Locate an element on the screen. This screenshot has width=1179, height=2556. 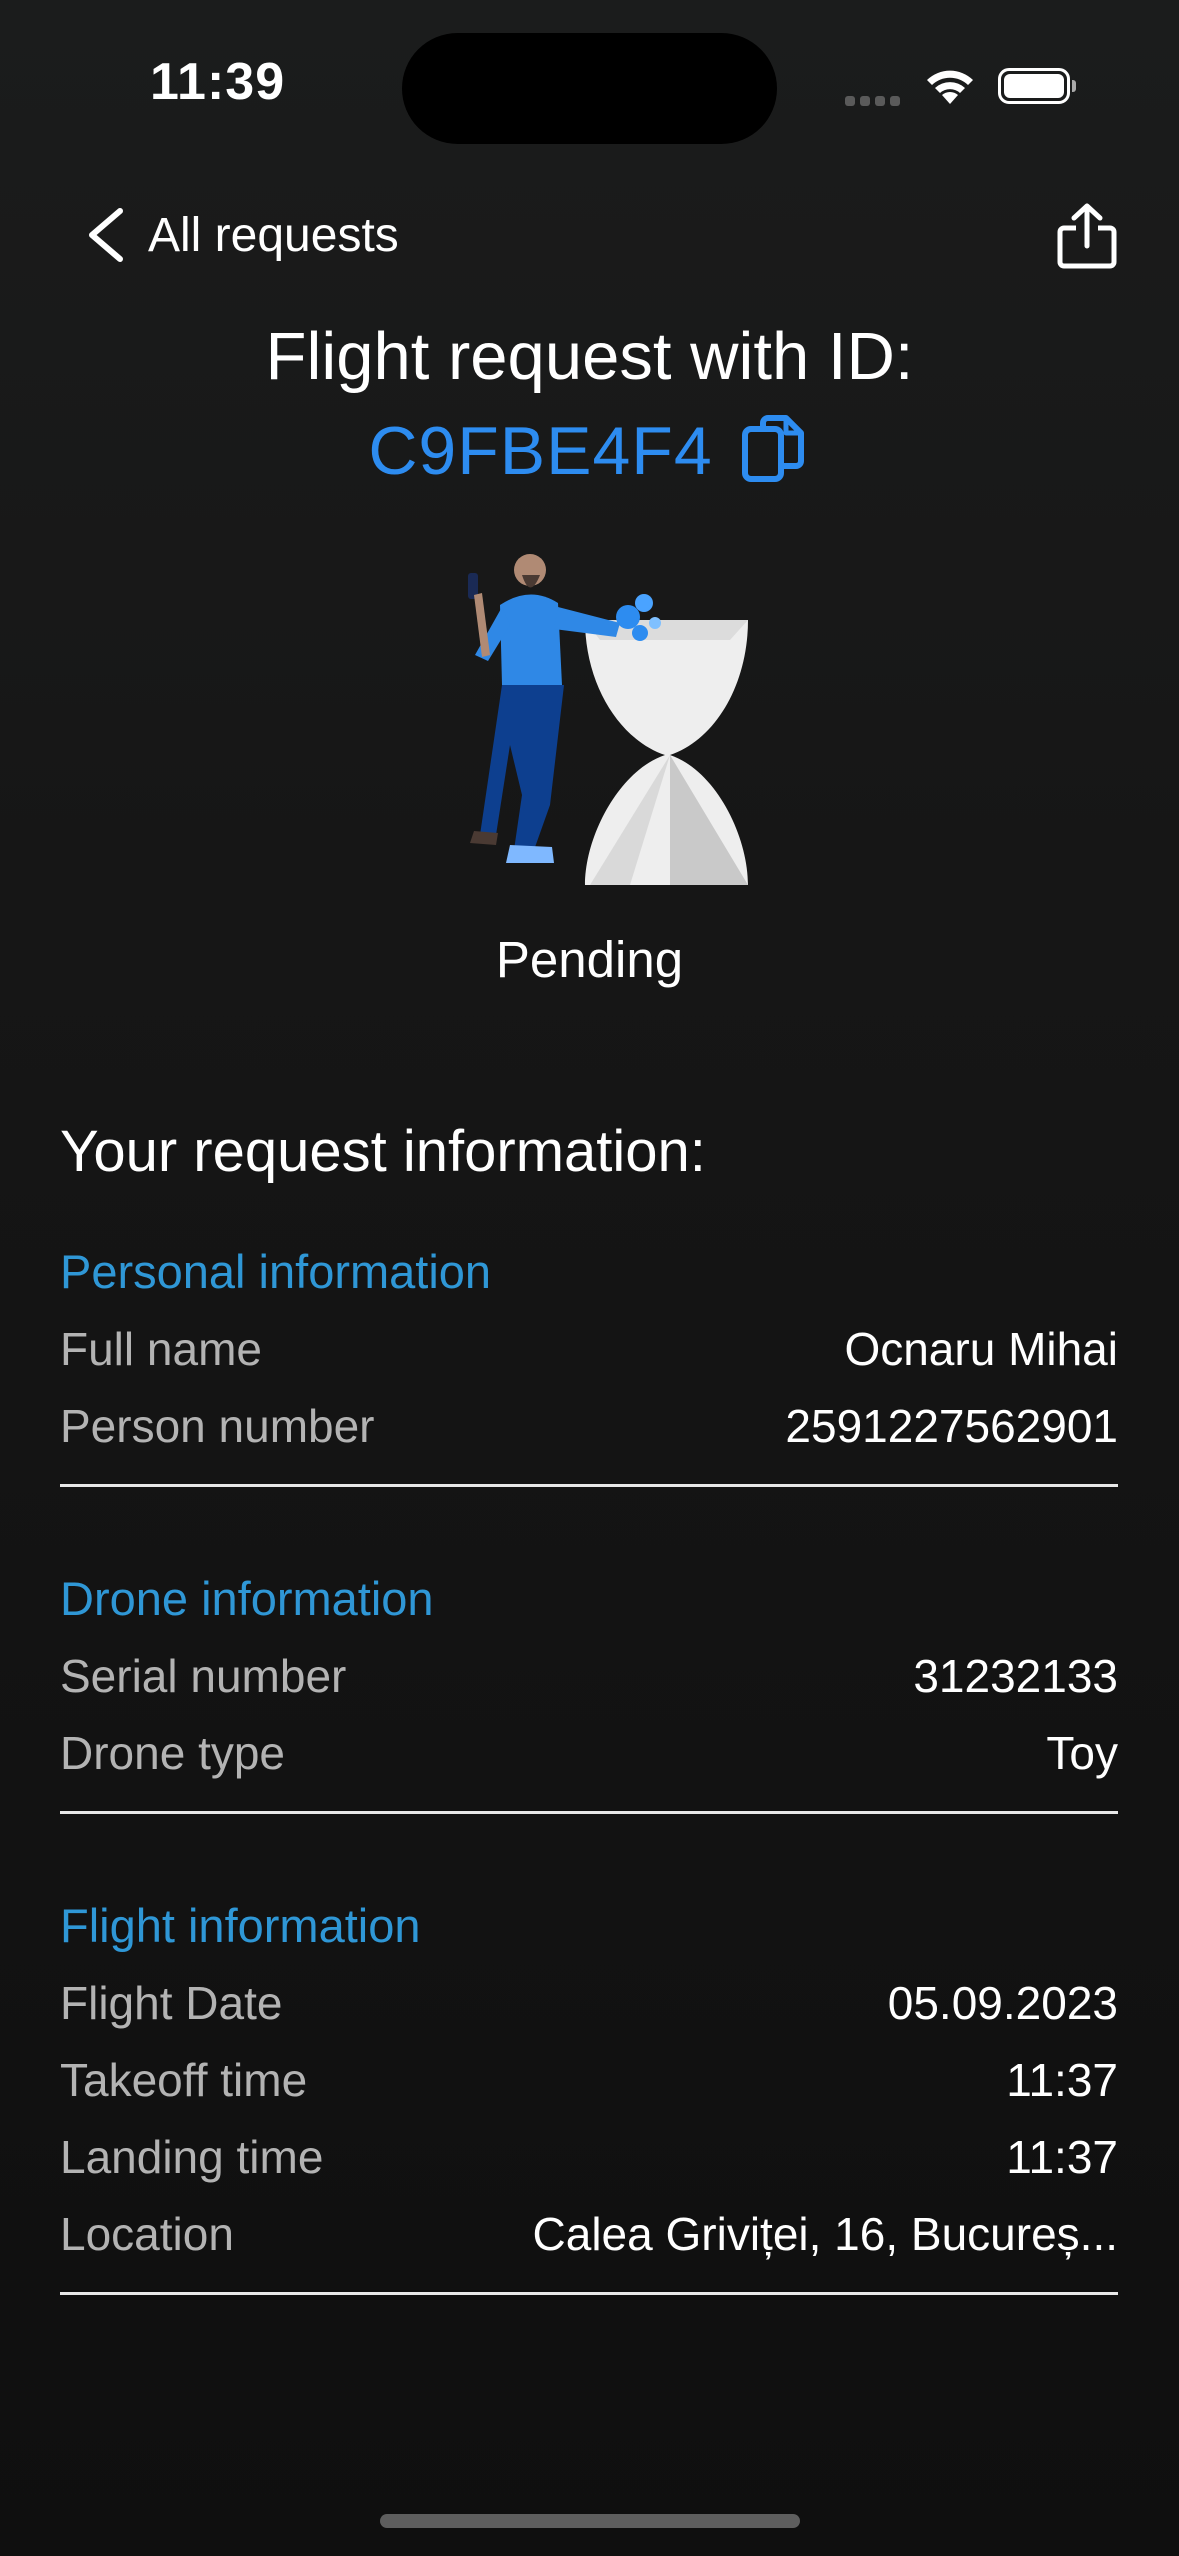
info-value: 31232133 is located at coordinates (1015, 1676).